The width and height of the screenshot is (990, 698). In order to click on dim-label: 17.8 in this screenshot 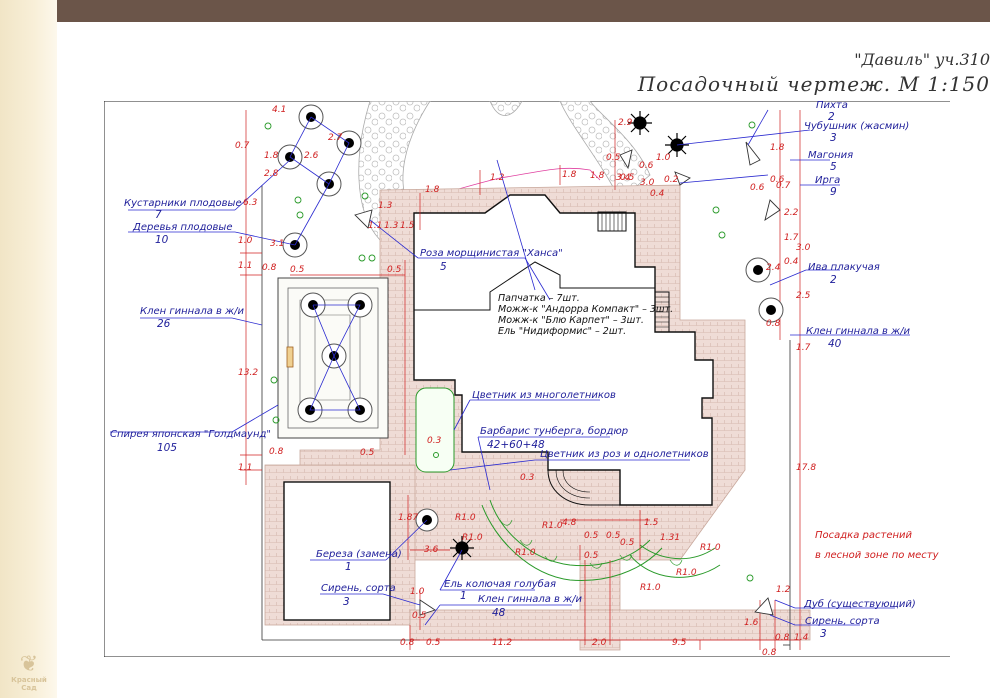, I will do `click(806, 468)`.